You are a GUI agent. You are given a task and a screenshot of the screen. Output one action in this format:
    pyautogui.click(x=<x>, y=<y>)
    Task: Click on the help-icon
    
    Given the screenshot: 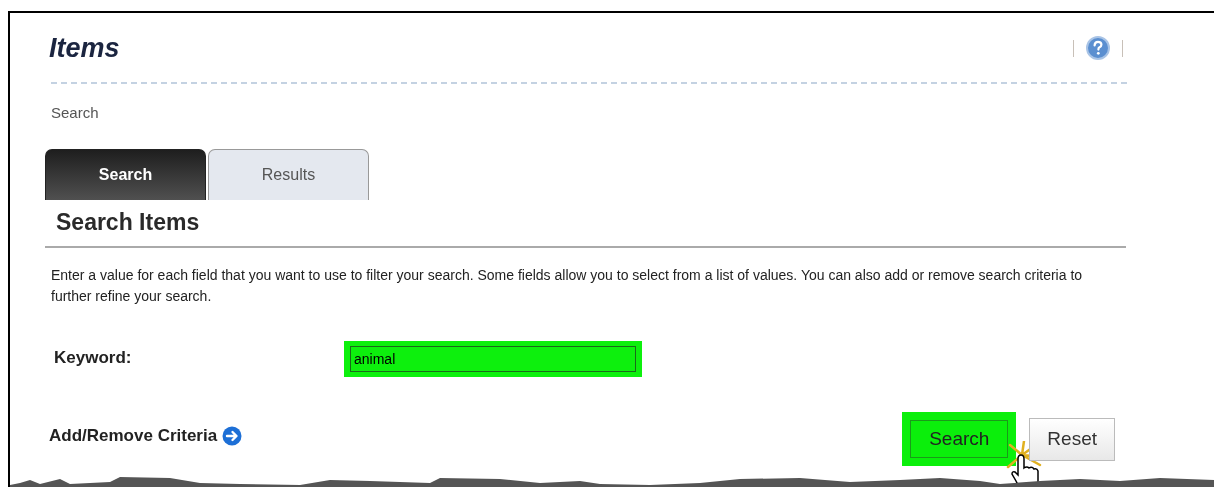 What is the action you would take?
    pyautogui.click(x=1098, y=48)
    